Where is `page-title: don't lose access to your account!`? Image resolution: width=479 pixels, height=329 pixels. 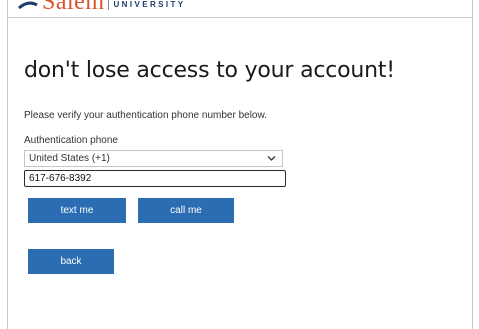
page-title: don't lose access to your account! is located at coordinates (209, 70).